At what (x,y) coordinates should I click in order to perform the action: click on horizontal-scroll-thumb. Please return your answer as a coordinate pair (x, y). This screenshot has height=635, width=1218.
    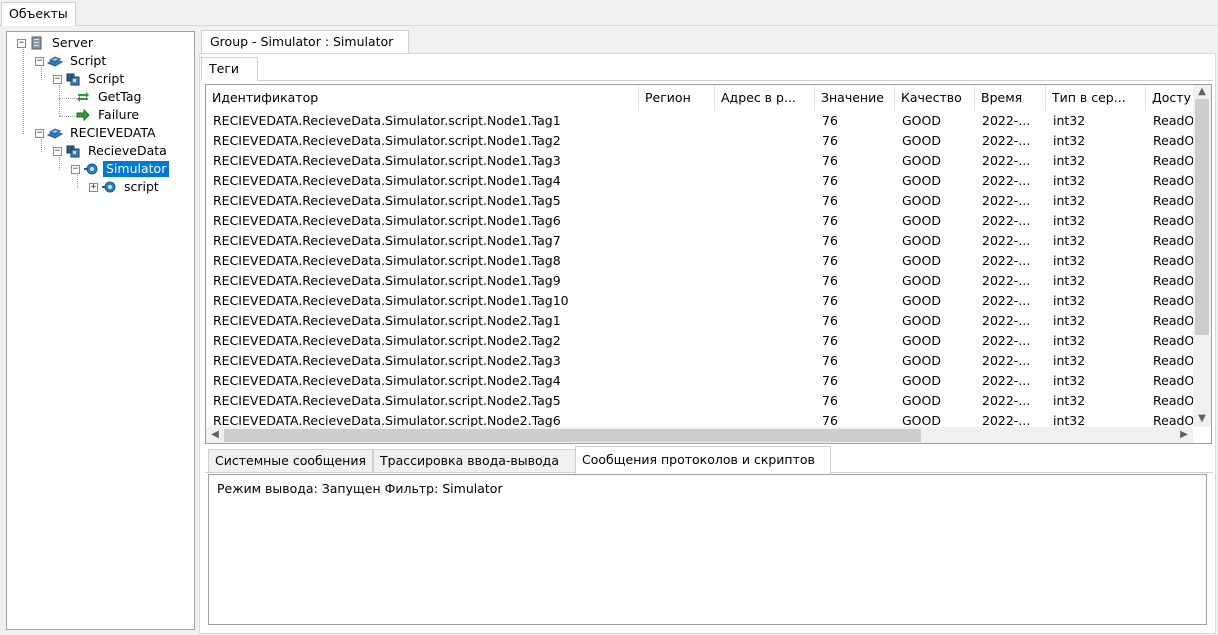
    Looking at the image, I should click on (572, 435).